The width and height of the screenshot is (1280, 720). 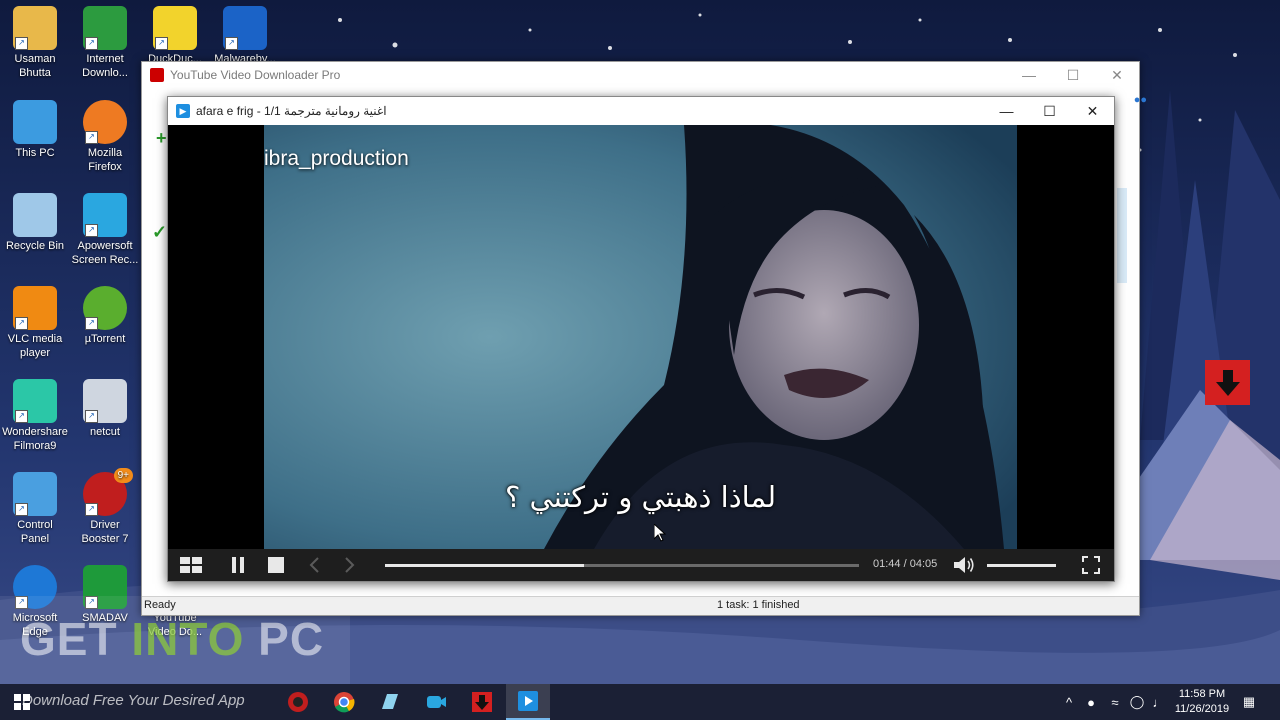 I want to click on player-maximize-button: ☐, so click(x=1049, y=111).